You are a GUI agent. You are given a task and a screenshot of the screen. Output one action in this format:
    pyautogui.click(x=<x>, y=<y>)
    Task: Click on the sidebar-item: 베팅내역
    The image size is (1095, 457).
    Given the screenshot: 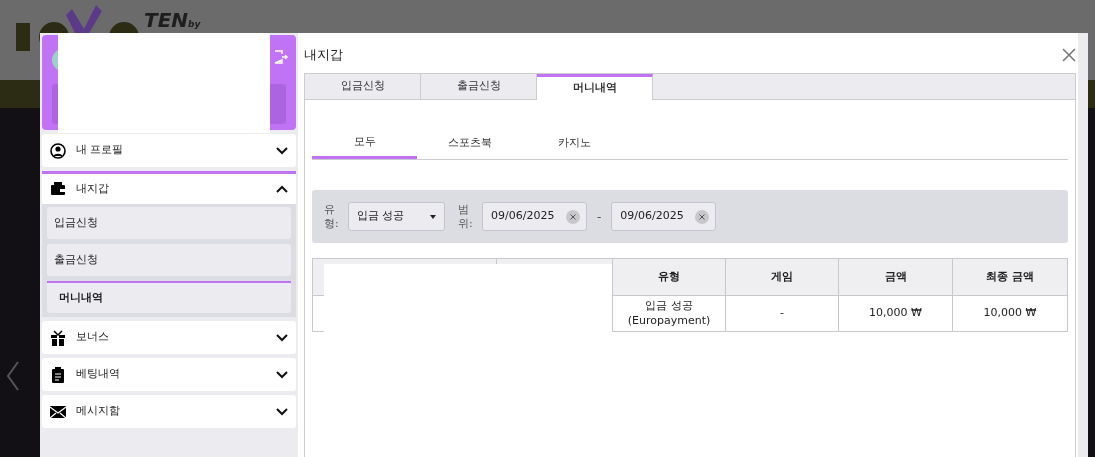 What is the action you would take?
    pyautogui.click(x=169, y=374)
    